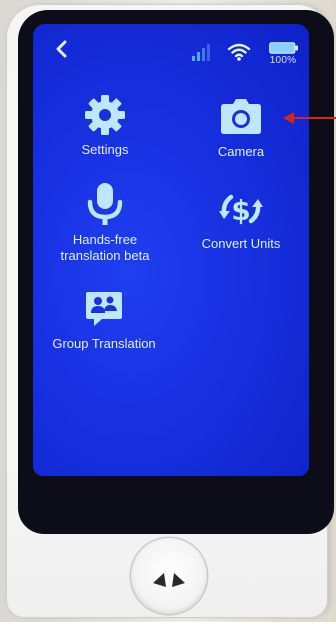 The image size is (336, 622). What do you see at coordinates (309, 118) in the screenshot?
I see `red-arrow-annotation` at bounding box center [309, 118].